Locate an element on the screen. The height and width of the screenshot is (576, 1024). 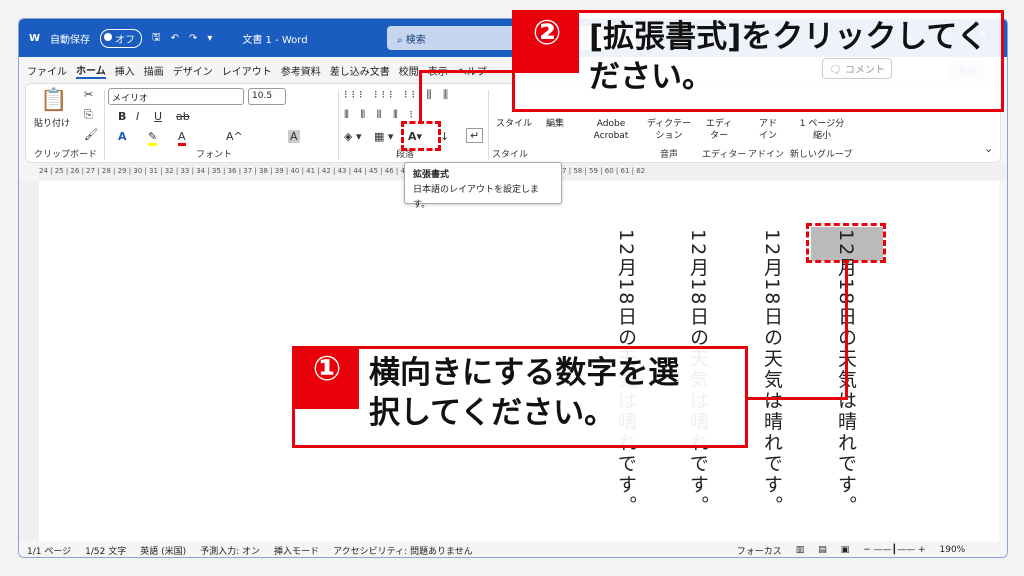
clipboard-group-label: クリップボード is located at coordinates (66, 155).